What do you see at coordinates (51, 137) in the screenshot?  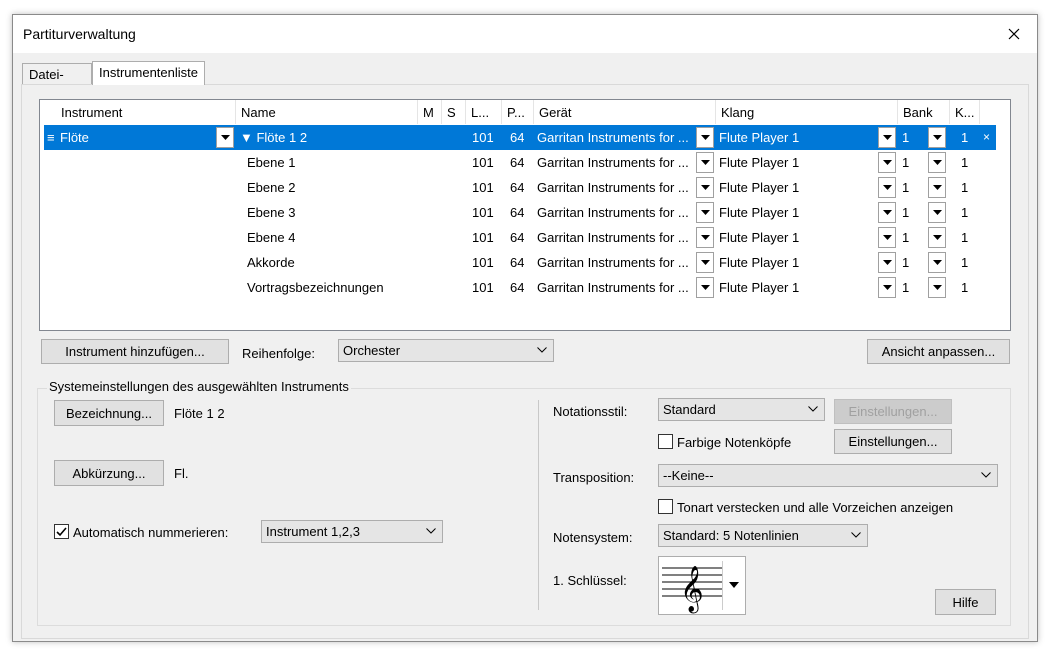 I see `row-drag-handle: ≡` at bounding box center [51, 137].